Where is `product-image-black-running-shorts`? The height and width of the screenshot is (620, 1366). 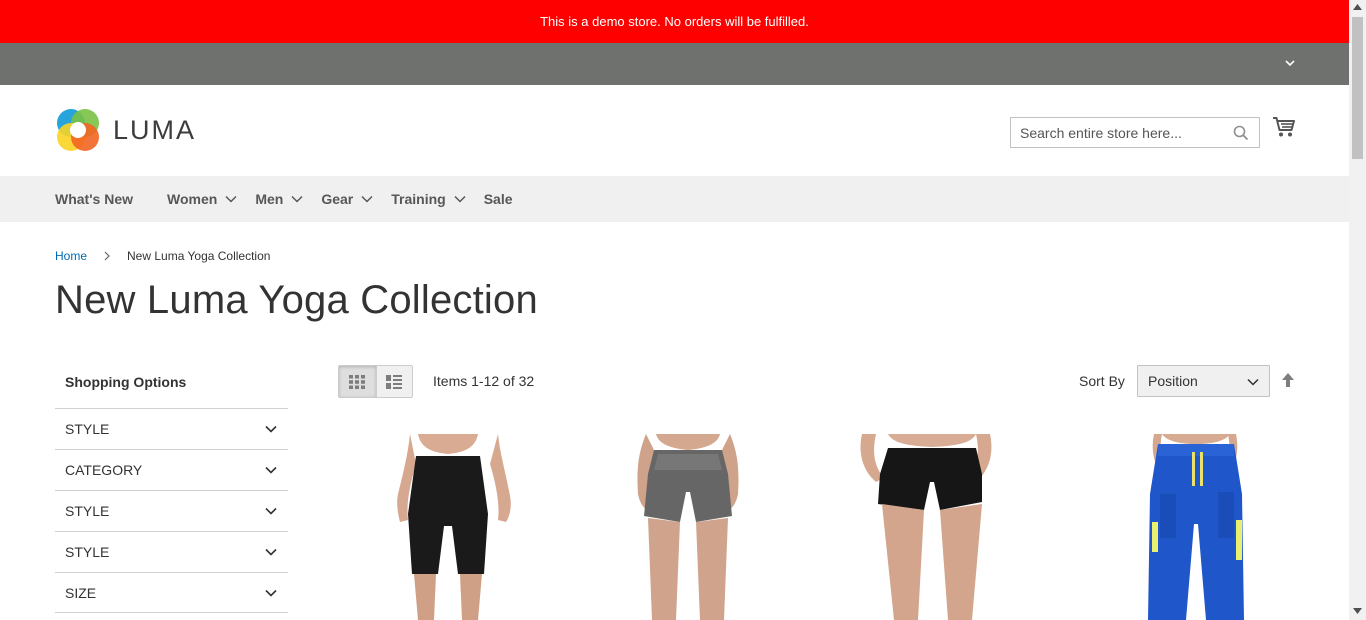
product-image-black-running-shorts is located at coordinates (932, 527).